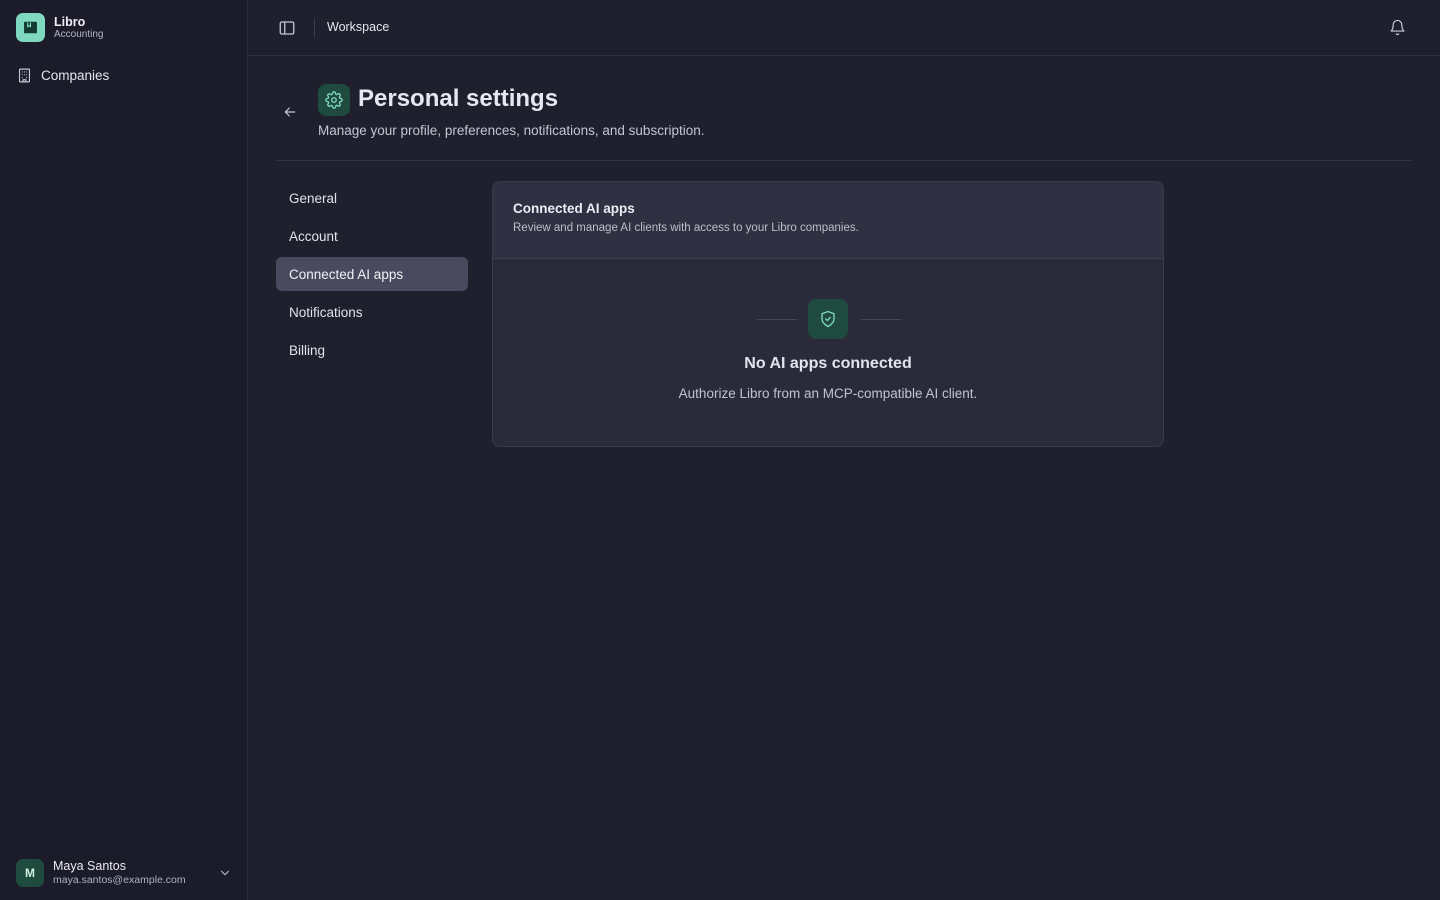 This screenshot has width=1440, height=900. I want to click on brand-name: Libro, so click(70, 21).